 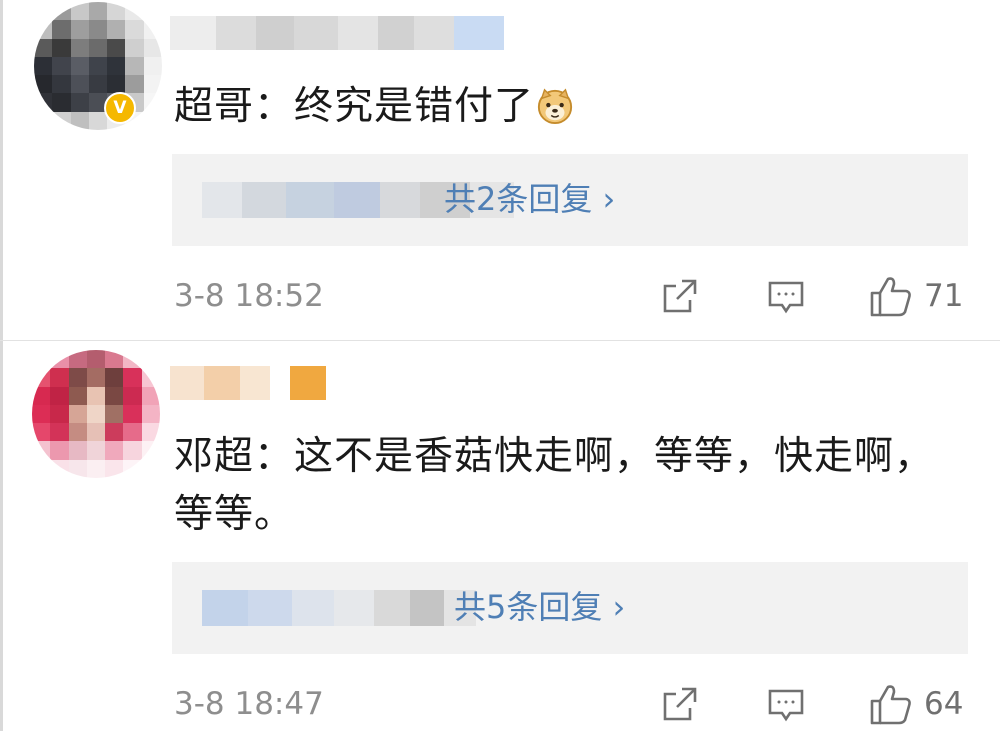 What do you see at coordinates (214, 106) in the screenshot?
I see `comment-author: 超哥` at bounding box center [214, 106].